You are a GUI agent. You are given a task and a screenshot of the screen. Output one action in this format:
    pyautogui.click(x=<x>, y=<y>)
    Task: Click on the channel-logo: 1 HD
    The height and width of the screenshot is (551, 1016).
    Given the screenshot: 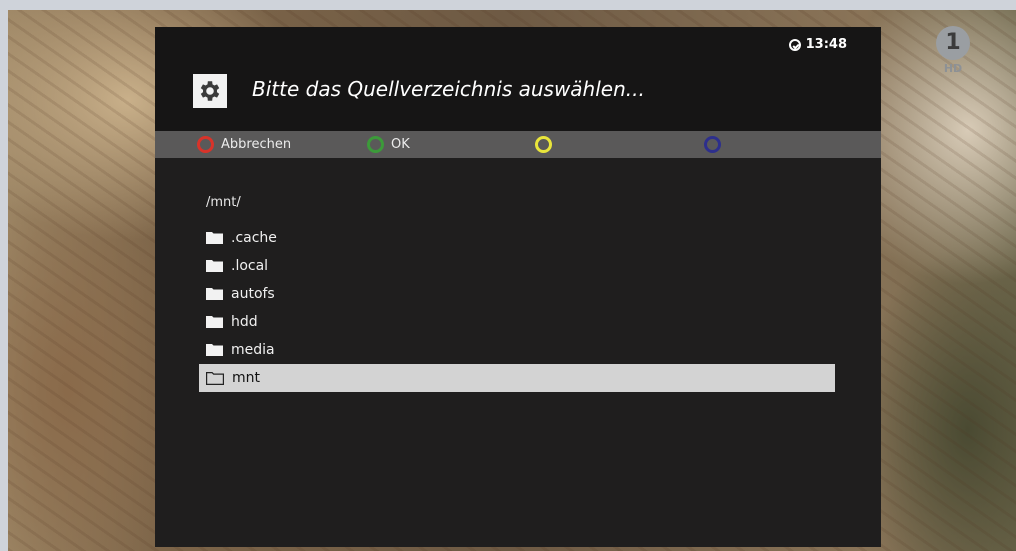 What is the action you would take?
    pyautogui.click(x=953, y=50)
    